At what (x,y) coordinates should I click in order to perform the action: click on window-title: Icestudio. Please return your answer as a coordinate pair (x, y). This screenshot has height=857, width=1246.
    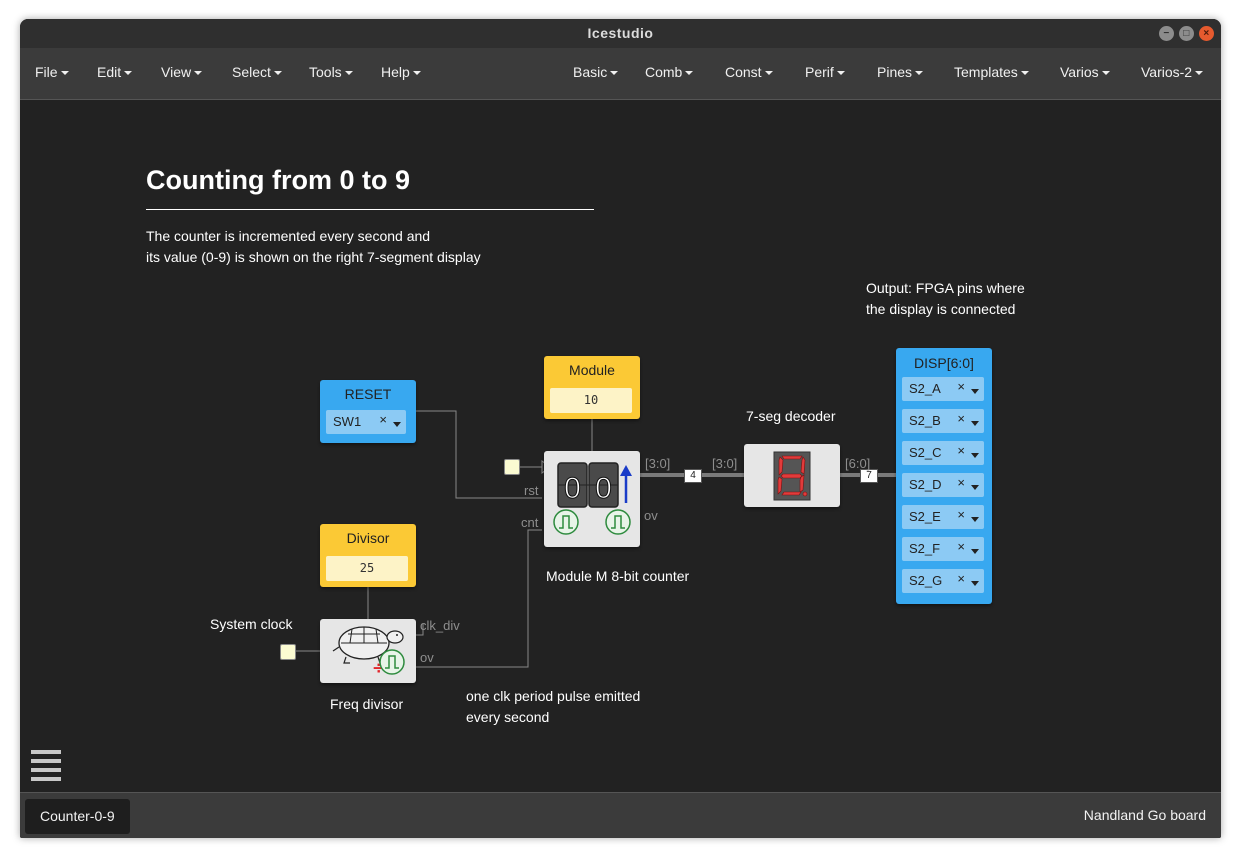
    Looking at the image, I should click on (620, 33).